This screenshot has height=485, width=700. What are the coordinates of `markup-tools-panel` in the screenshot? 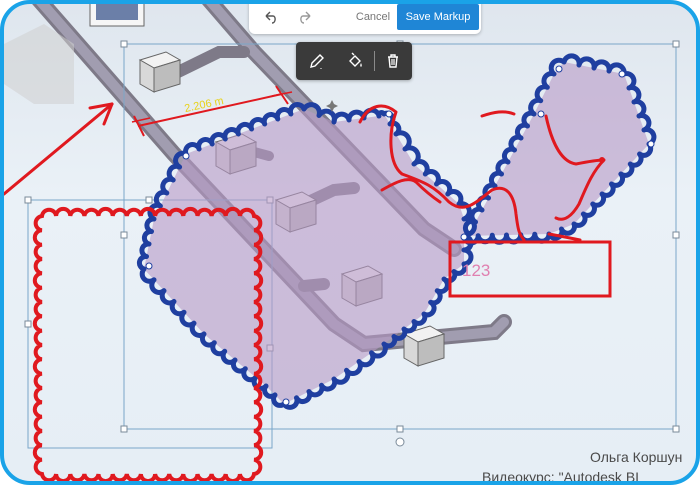 It's located at (354, 61).